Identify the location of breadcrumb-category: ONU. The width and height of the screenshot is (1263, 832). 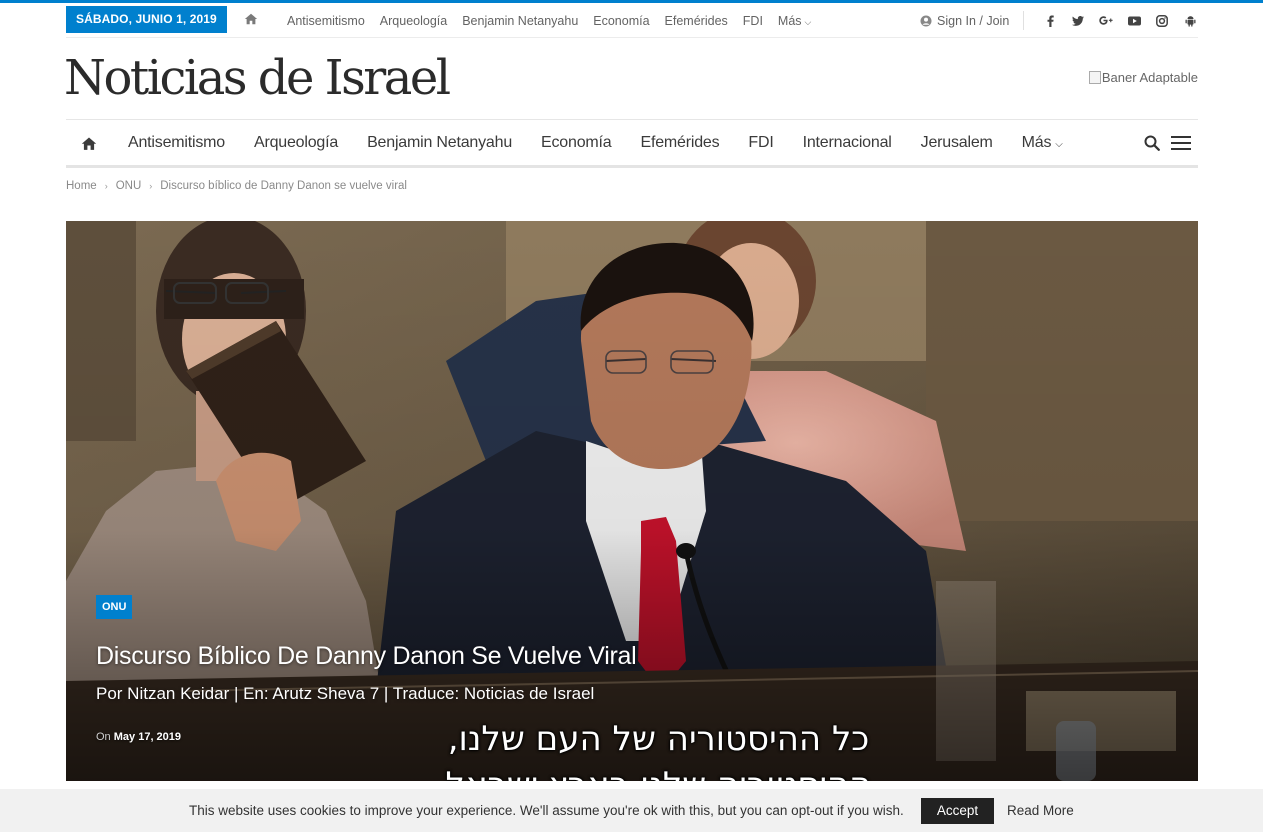
(129, 186).